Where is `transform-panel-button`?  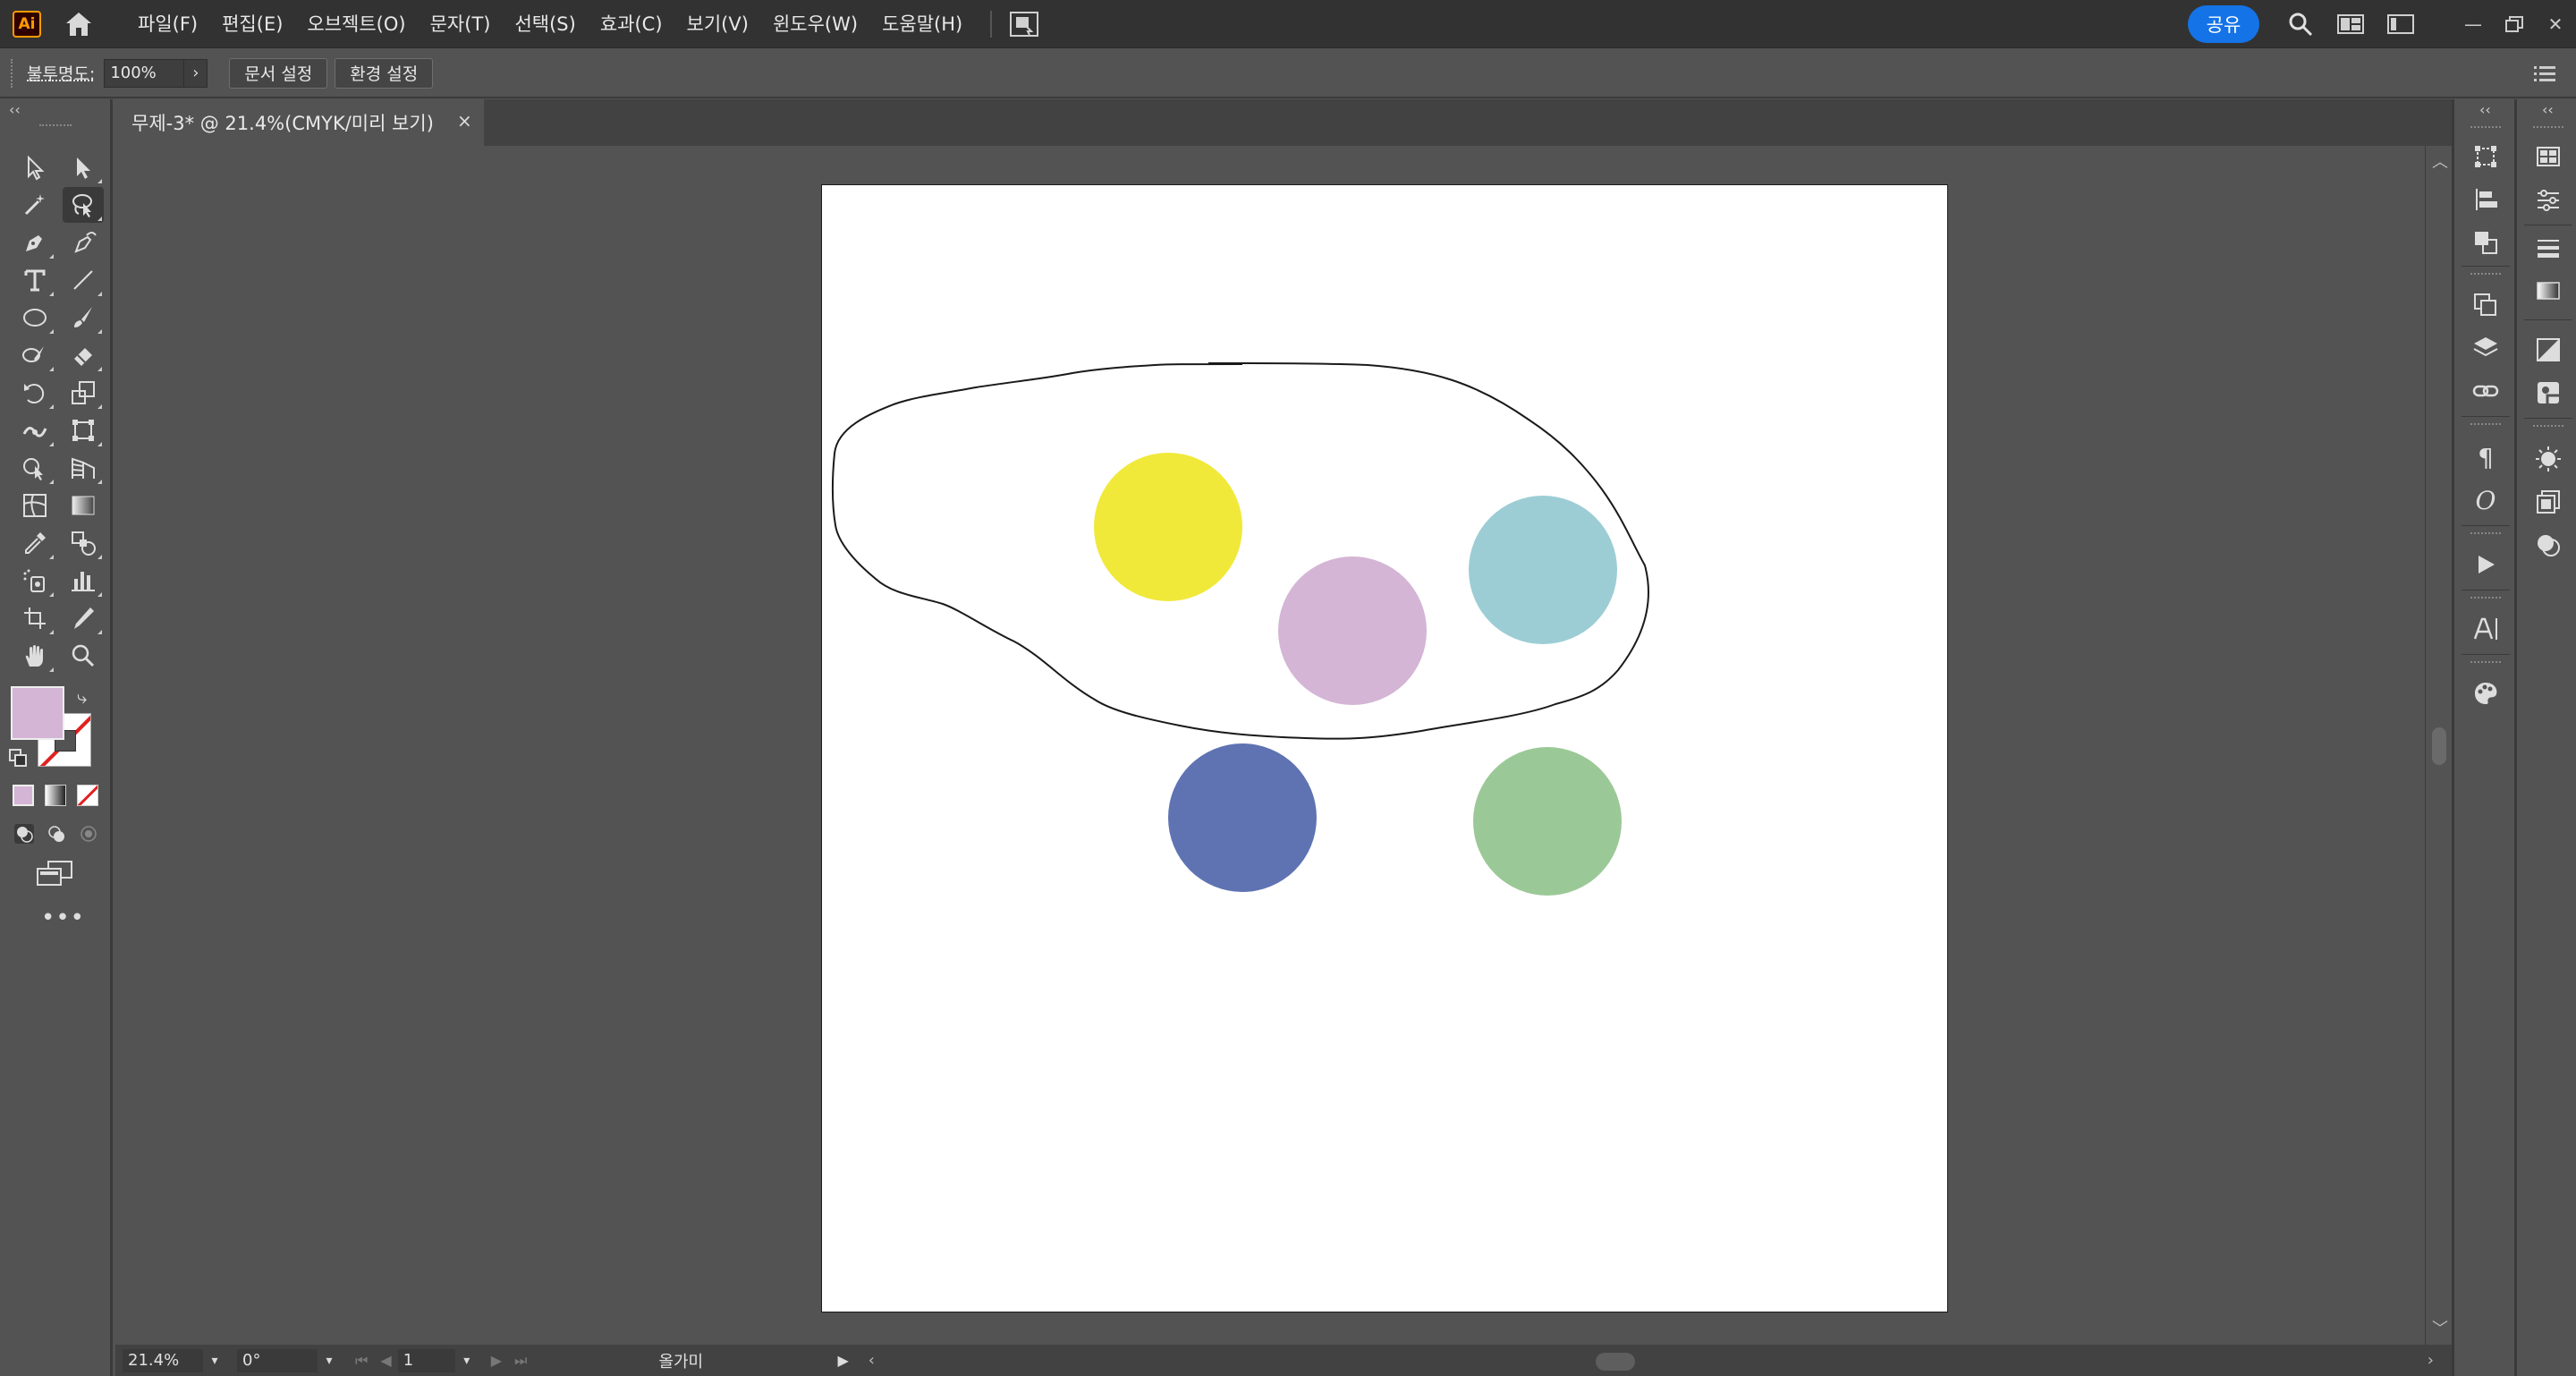
transform-panel-button is located at coordinates (2486, 156).